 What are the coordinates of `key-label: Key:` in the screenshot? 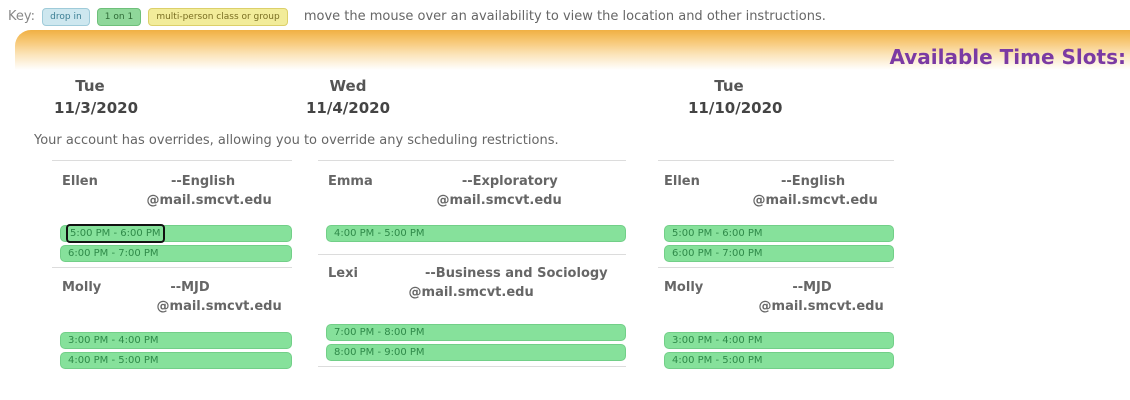 It's located at (22, 16).